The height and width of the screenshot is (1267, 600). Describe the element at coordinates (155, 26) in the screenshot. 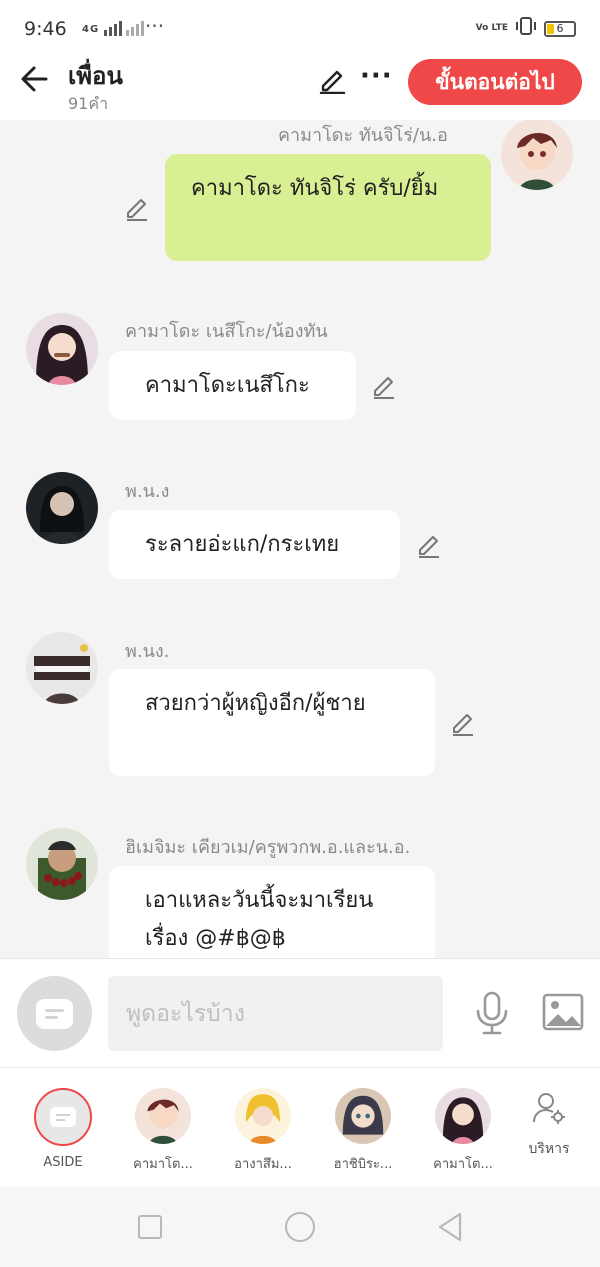

I see `notification-more-icon: ···` at that location.